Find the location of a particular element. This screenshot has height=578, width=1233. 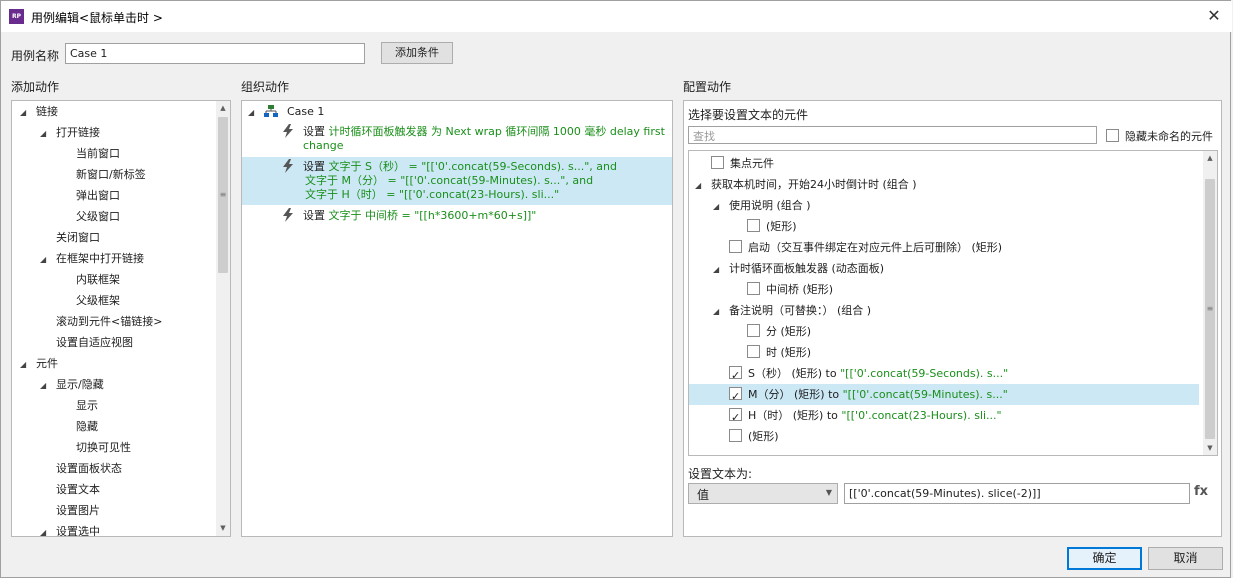

element-row-content: ◢ 计时循环面板触发器 (动态面板) is located at coordinates (798, 269).